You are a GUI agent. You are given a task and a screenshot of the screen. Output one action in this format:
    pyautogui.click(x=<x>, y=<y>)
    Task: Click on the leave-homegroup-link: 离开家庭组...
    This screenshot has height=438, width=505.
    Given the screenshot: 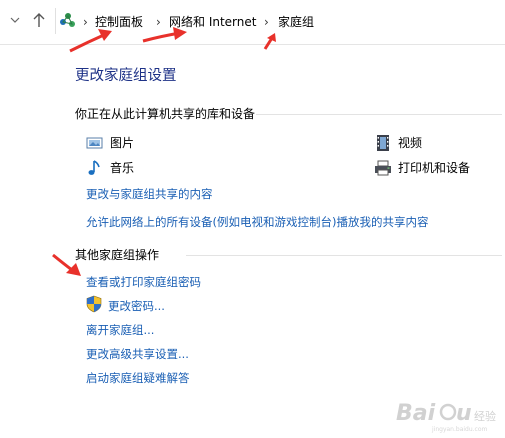 What is the action you would take?
    pyautogui.click(x=120, y=330)
    